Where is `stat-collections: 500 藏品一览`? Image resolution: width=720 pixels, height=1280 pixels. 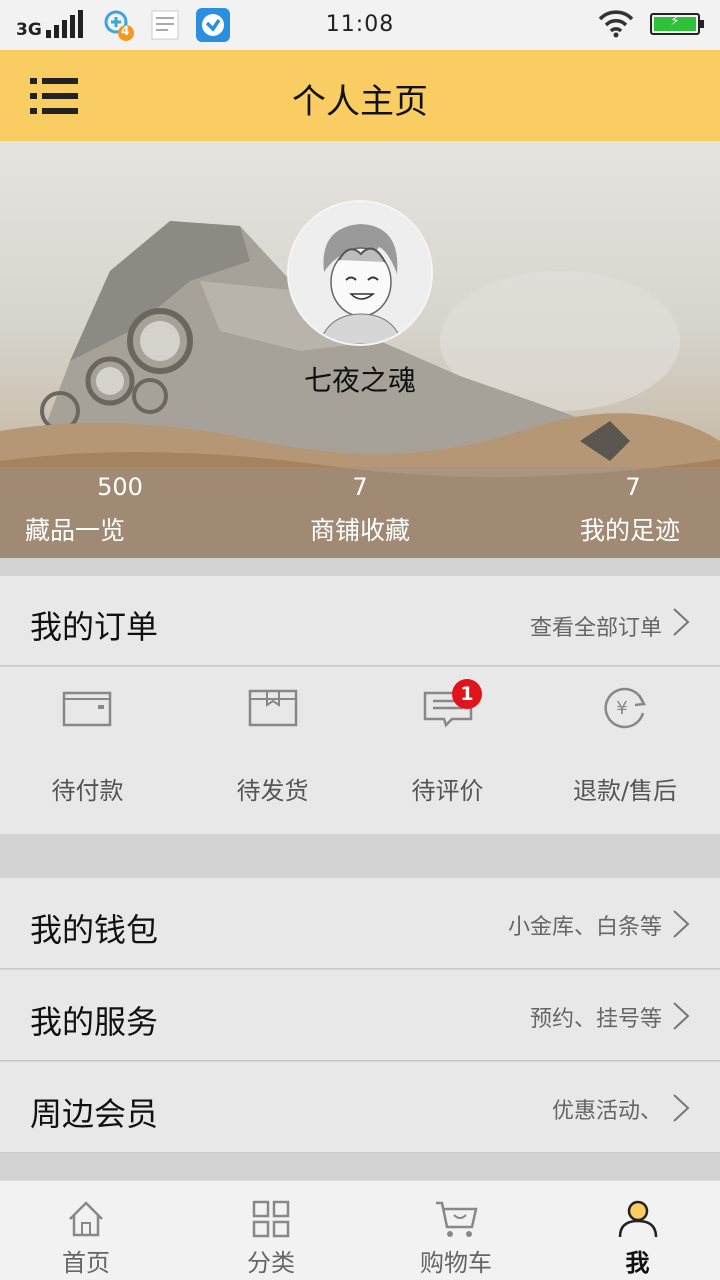
stat-collections: 500 藏品一览 is located at coordinates (120, 512).